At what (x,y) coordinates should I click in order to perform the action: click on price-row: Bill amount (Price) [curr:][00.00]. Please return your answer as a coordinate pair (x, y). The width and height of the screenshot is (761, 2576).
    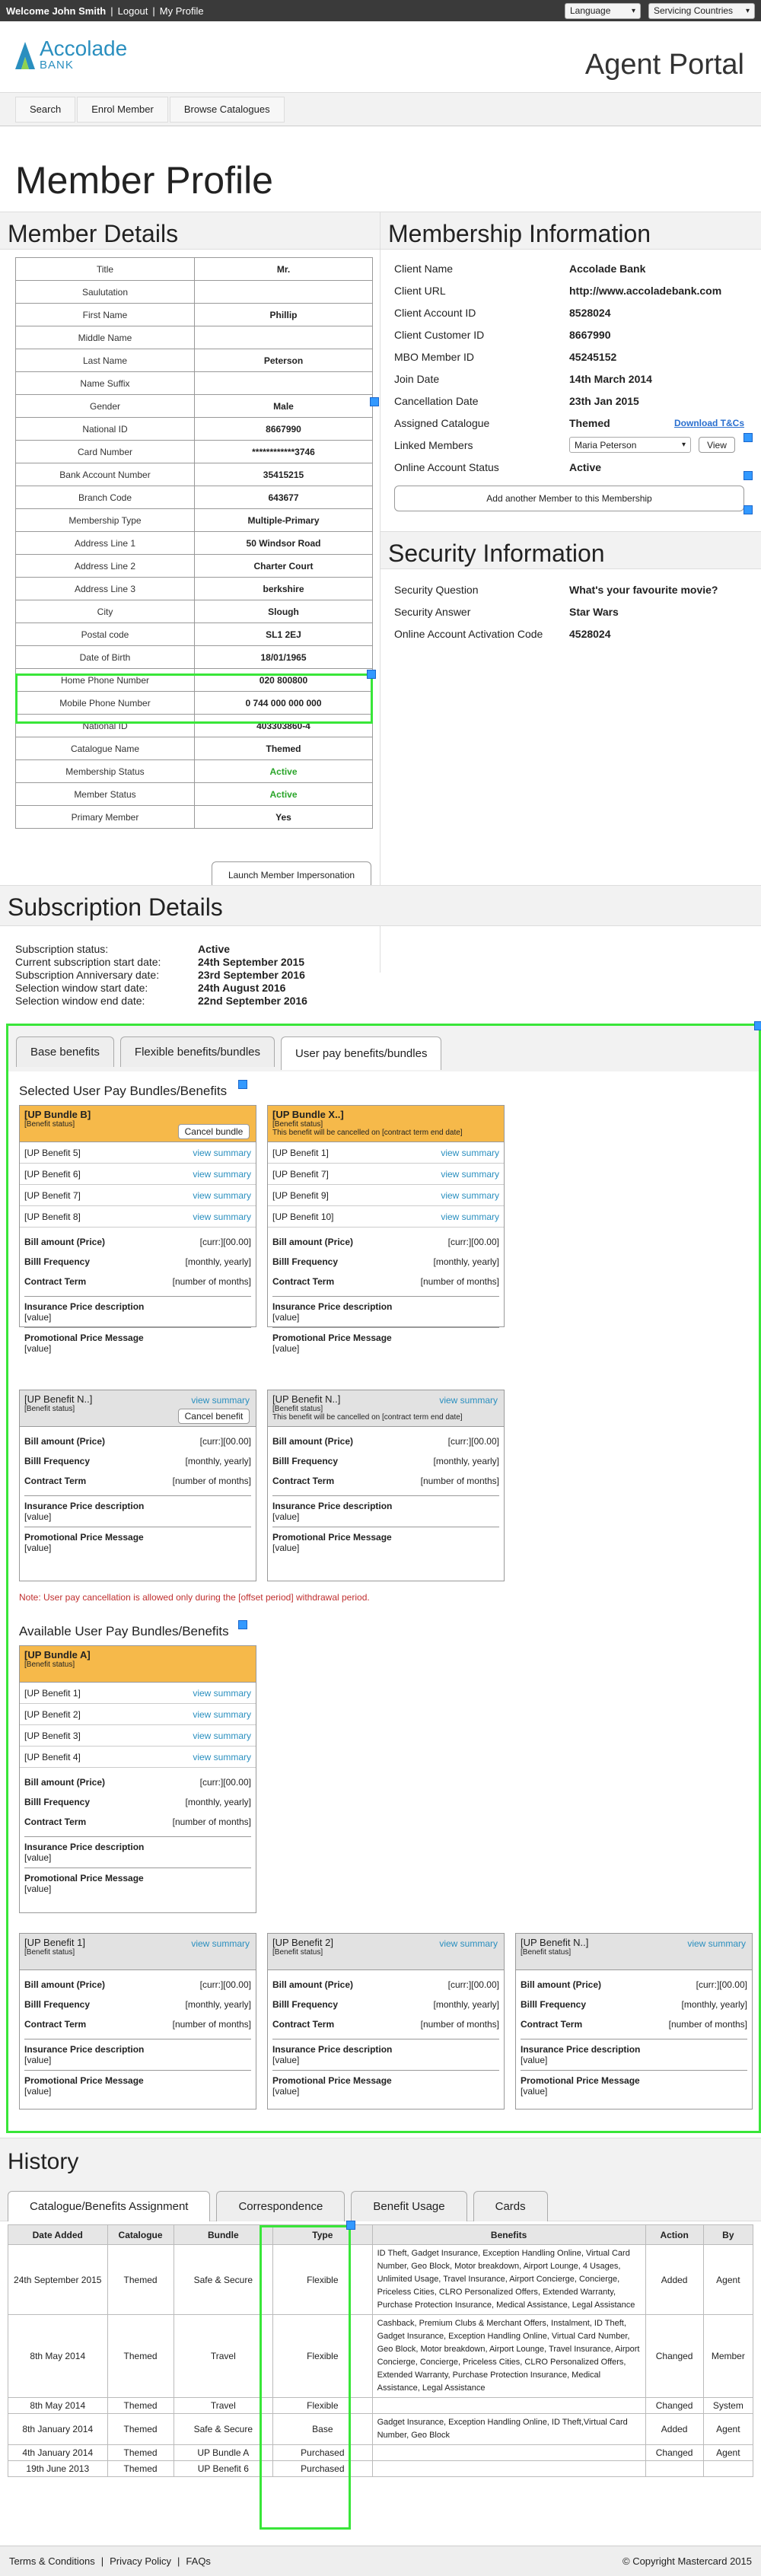
    Looking at the image, I should click on (137, 1782).